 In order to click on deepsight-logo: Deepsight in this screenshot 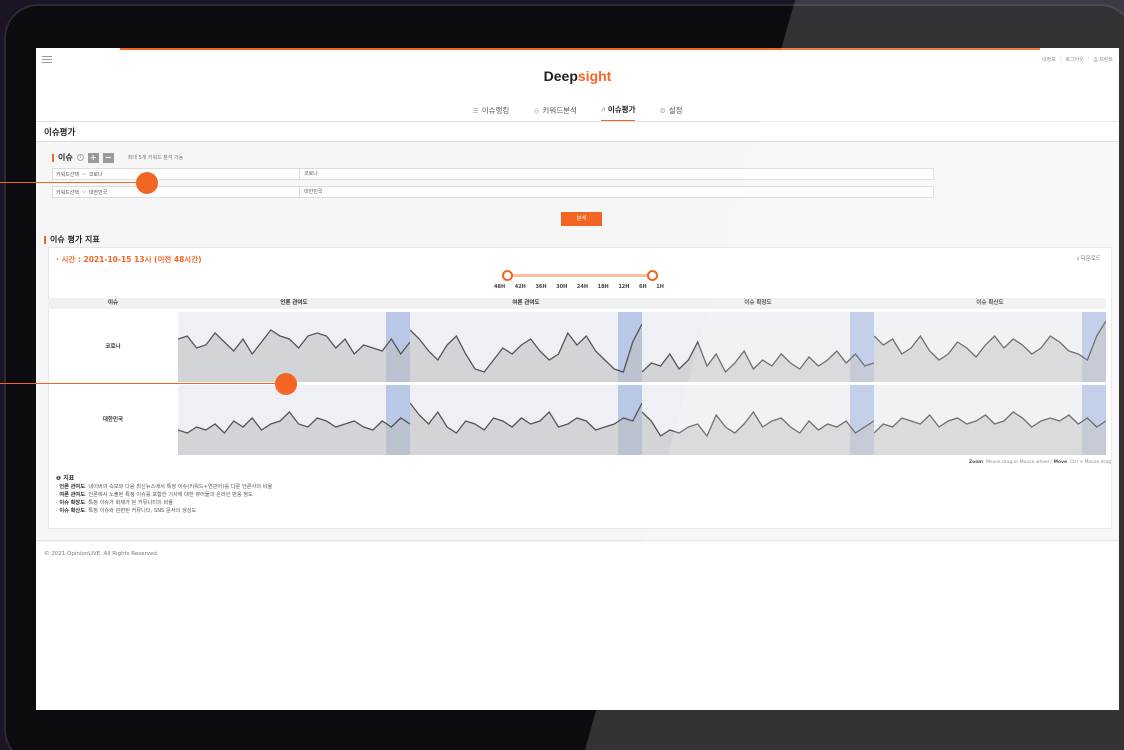, I will do `click(577, 76)`.